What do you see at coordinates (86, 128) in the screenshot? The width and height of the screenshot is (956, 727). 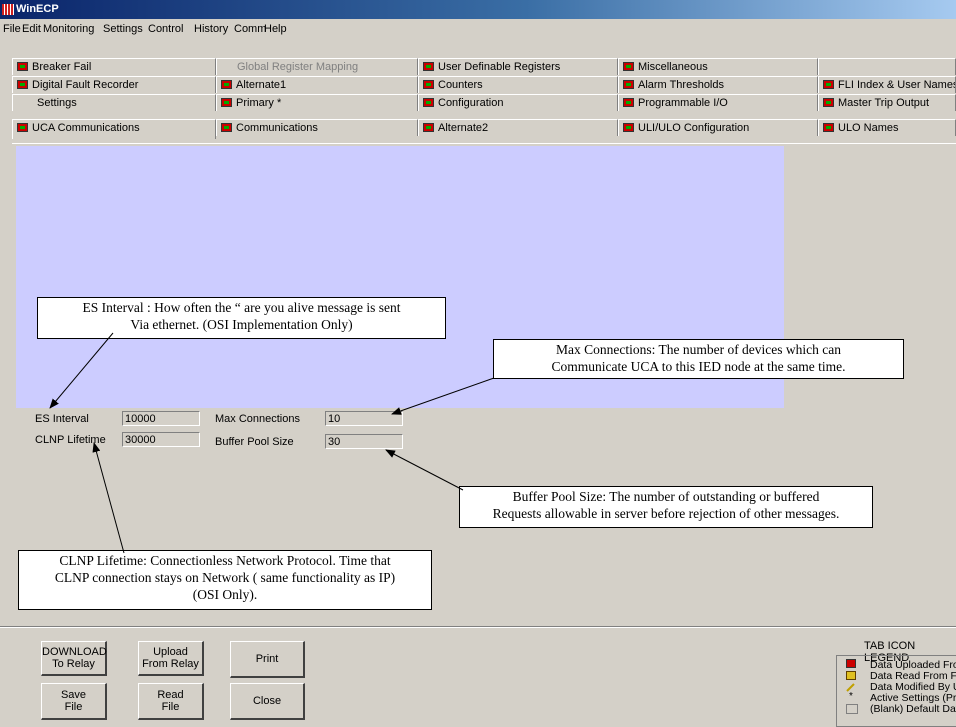 I see `tab-label: UCA Communications` at bounding box center [86, 128].